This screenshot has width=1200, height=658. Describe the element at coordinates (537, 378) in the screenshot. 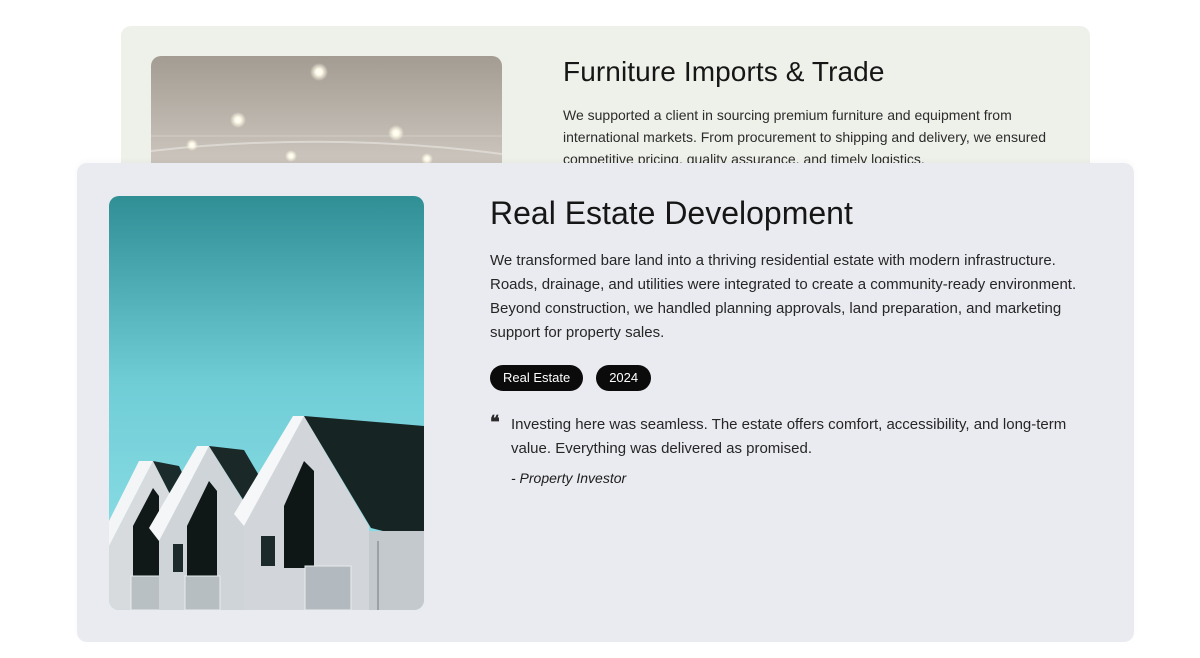

I see `tag-category: Real Estate` at that location.